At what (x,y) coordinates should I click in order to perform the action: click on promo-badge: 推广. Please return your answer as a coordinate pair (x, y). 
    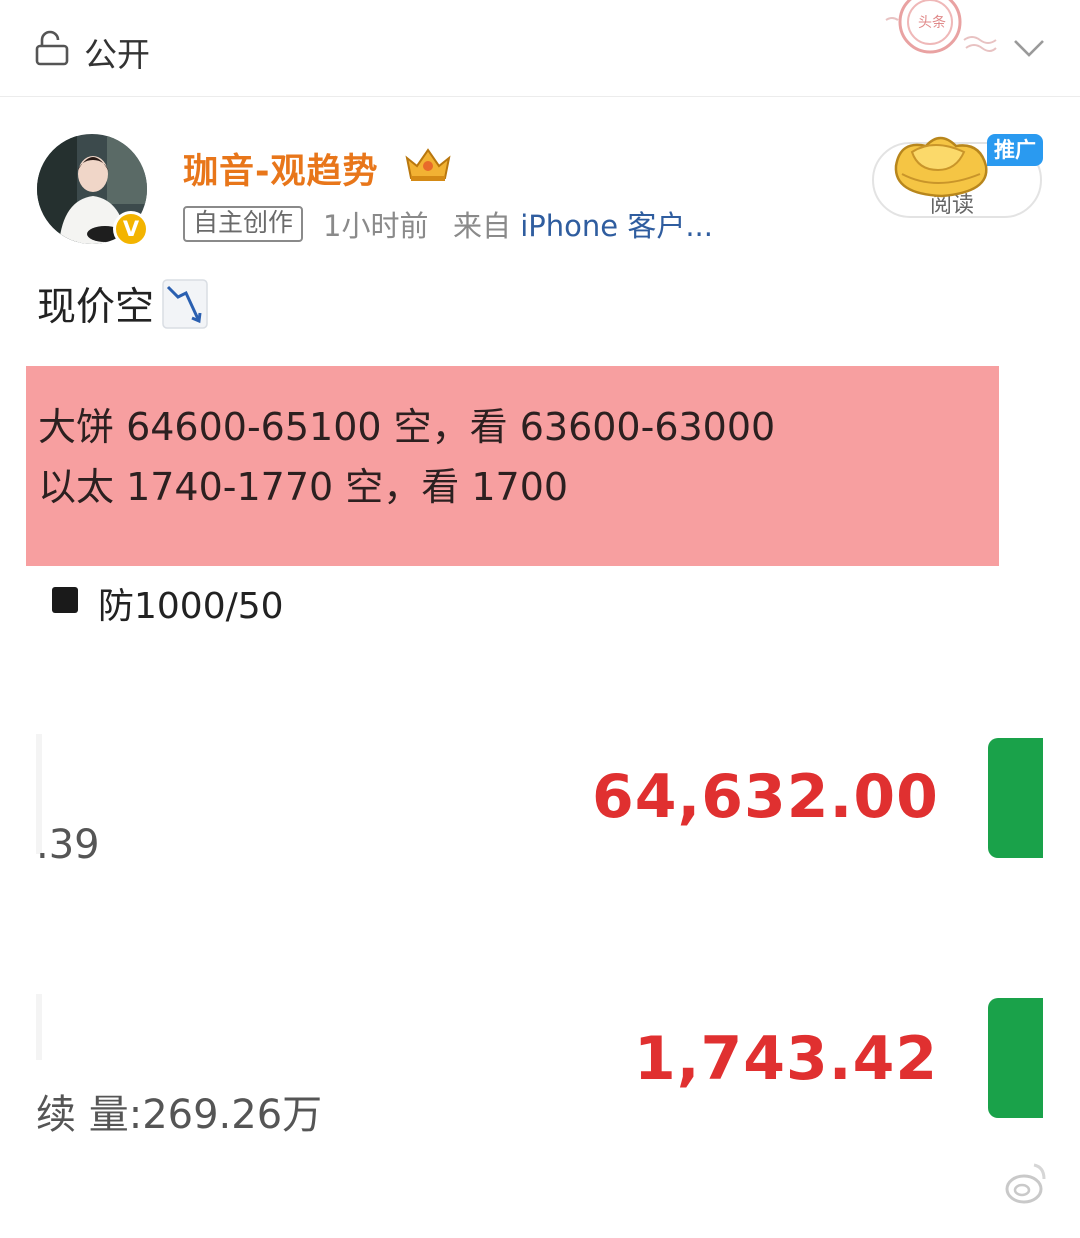
    Looking at the image, I should click on (1015, 150).